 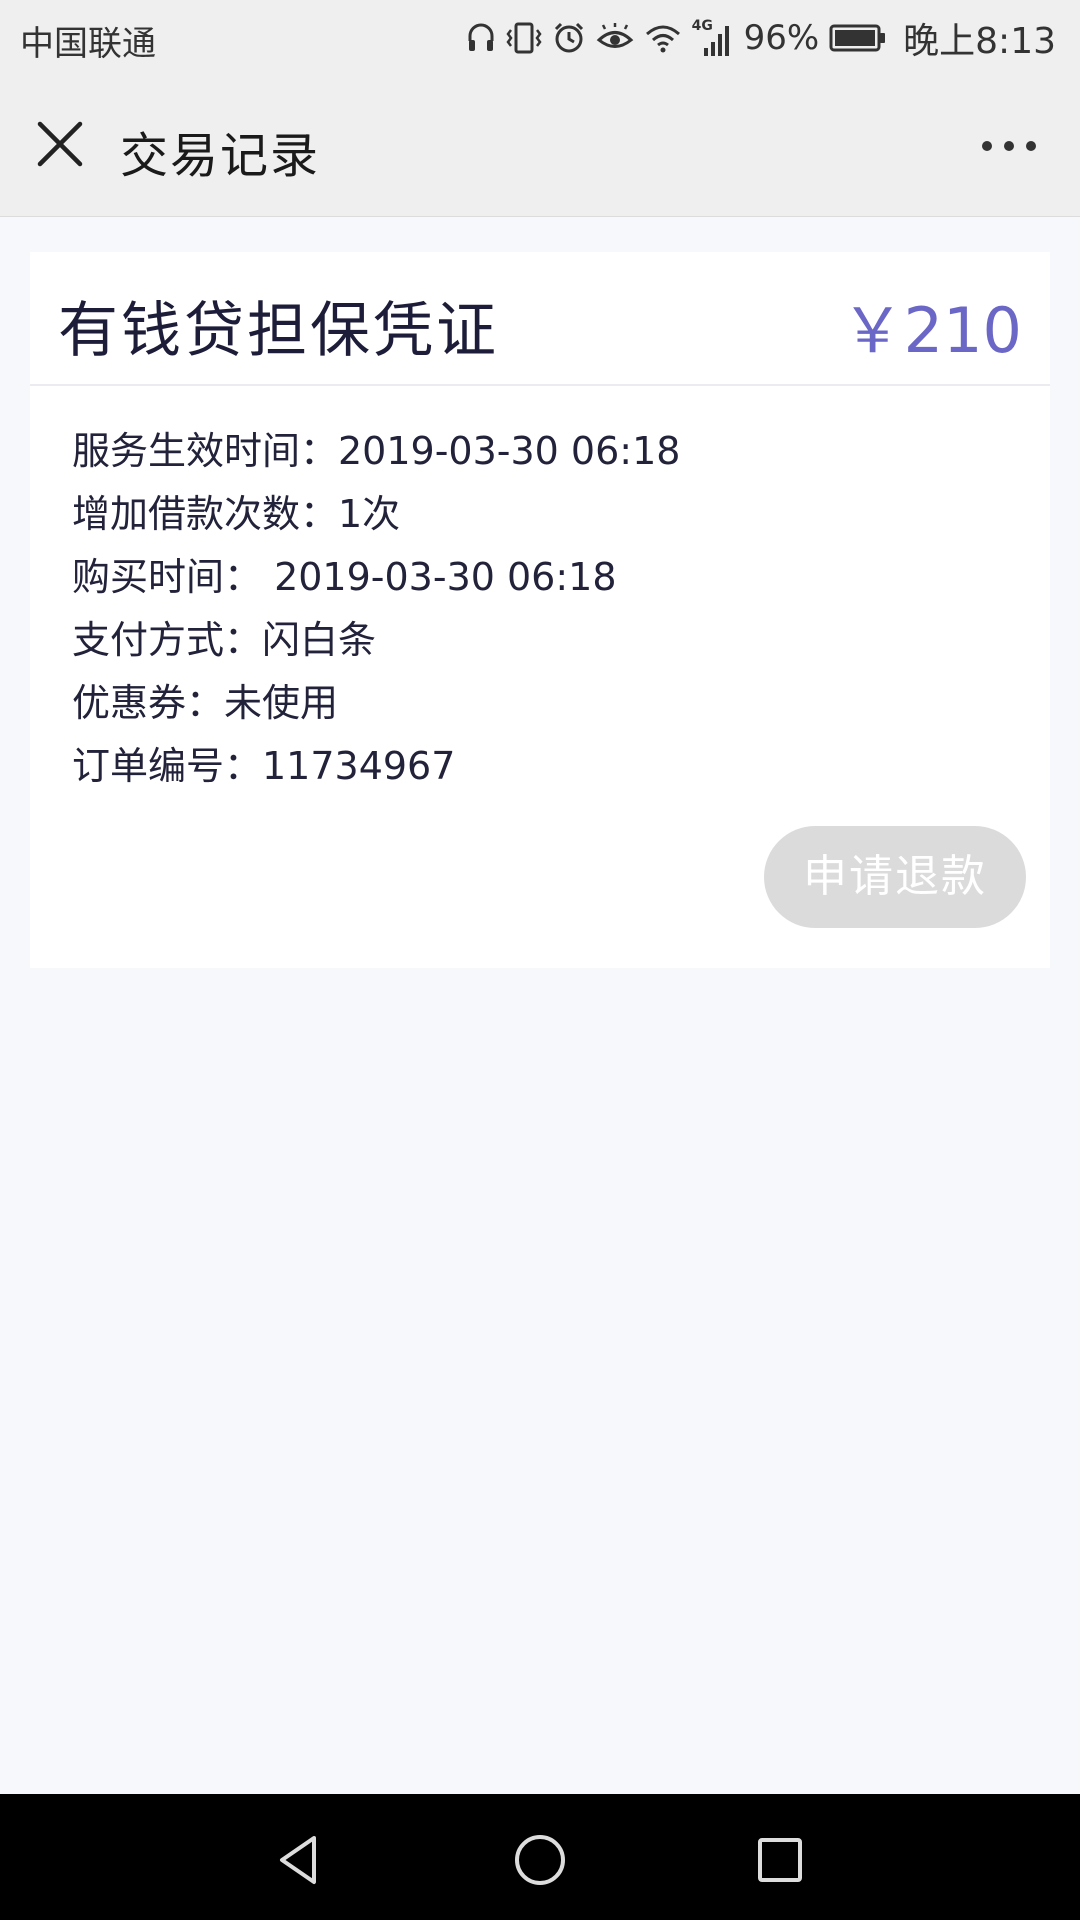 I want to click on title-bar: 交易记录, so click(x=540, y=146).